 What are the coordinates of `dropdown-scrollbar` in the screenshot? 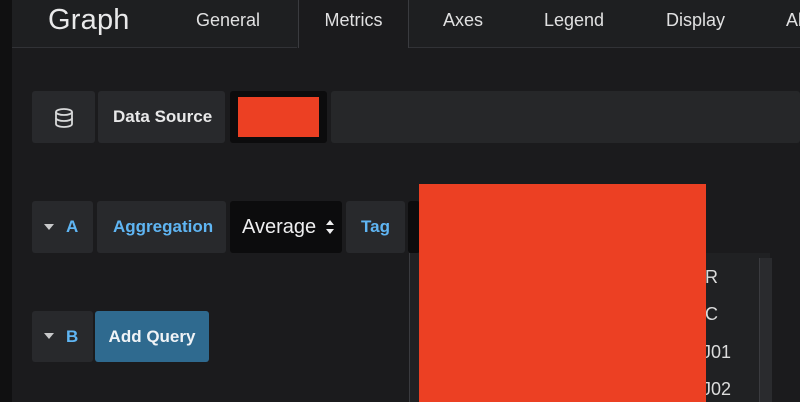 It's located at (765, 330).